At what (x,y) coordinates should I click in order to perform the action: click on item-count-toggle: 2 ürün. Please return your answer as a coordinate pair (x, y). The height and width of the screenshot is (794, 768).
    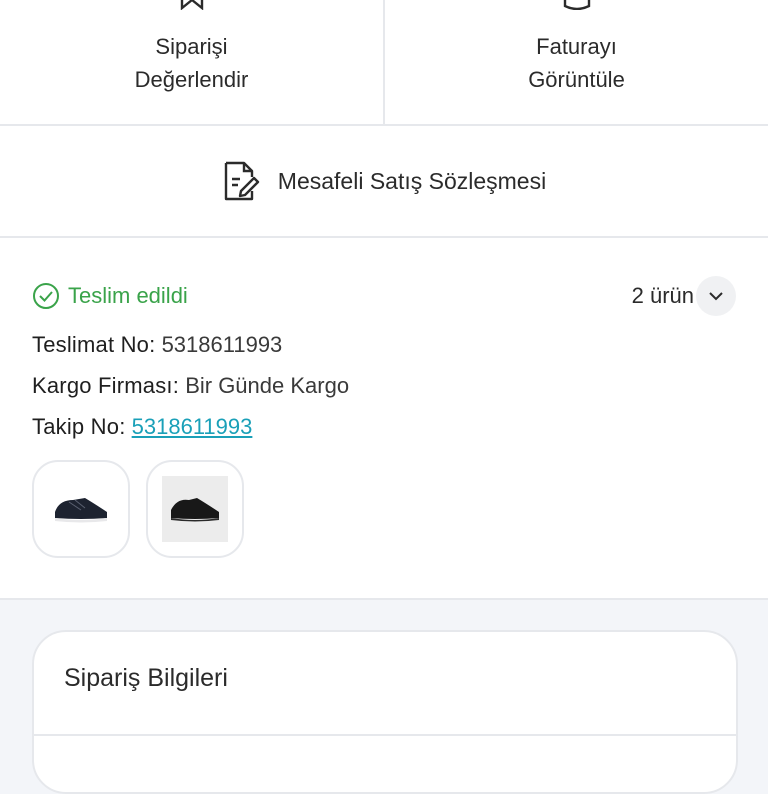
    Looking at the image, I should click on (684, 296).